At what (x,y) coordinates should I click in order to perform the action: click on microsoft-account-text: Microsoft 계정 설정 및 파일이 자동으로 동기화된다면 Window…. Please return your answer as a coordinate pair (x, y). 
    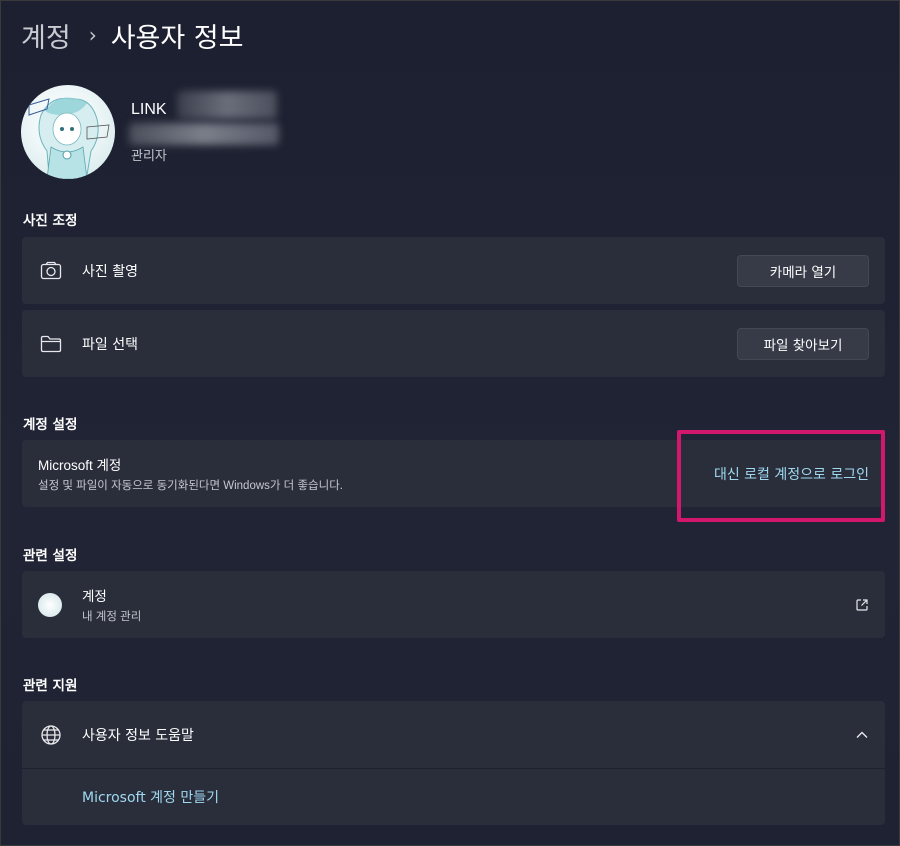
    Looking at the image, I should click on (376, 473).